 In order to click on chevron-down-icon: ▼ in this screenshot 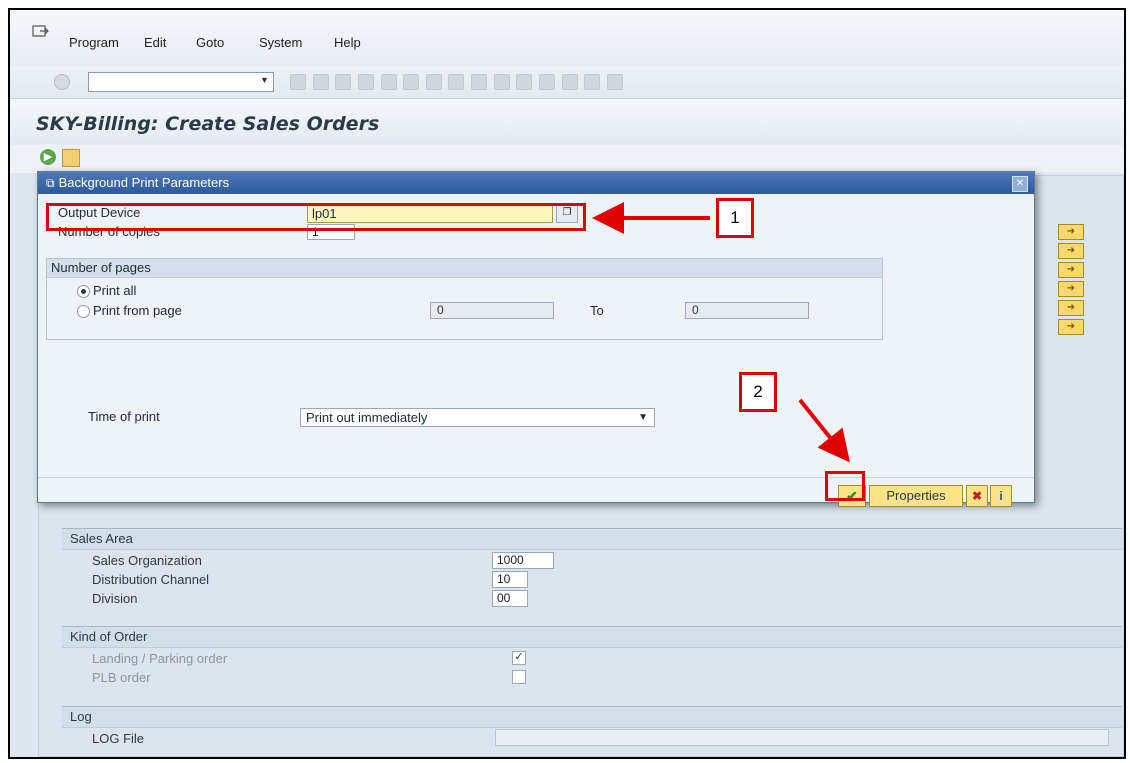, I will do `click(643, 417)`.